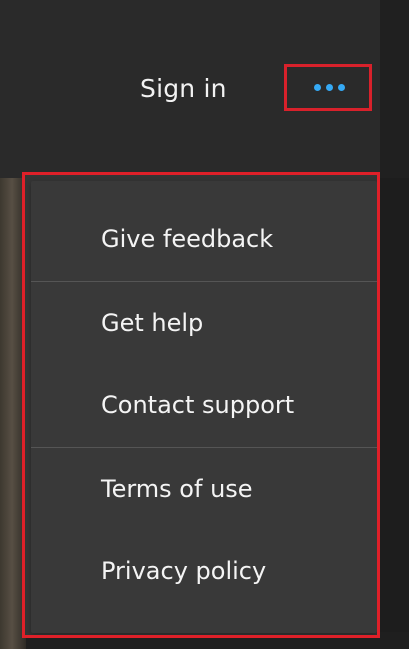 This screenshot has width=409, height=649. What do you see at coordinates (183, 89) in the screenshot?
I see `sign-in-link: Sign in` at bounding box center [183, 89].